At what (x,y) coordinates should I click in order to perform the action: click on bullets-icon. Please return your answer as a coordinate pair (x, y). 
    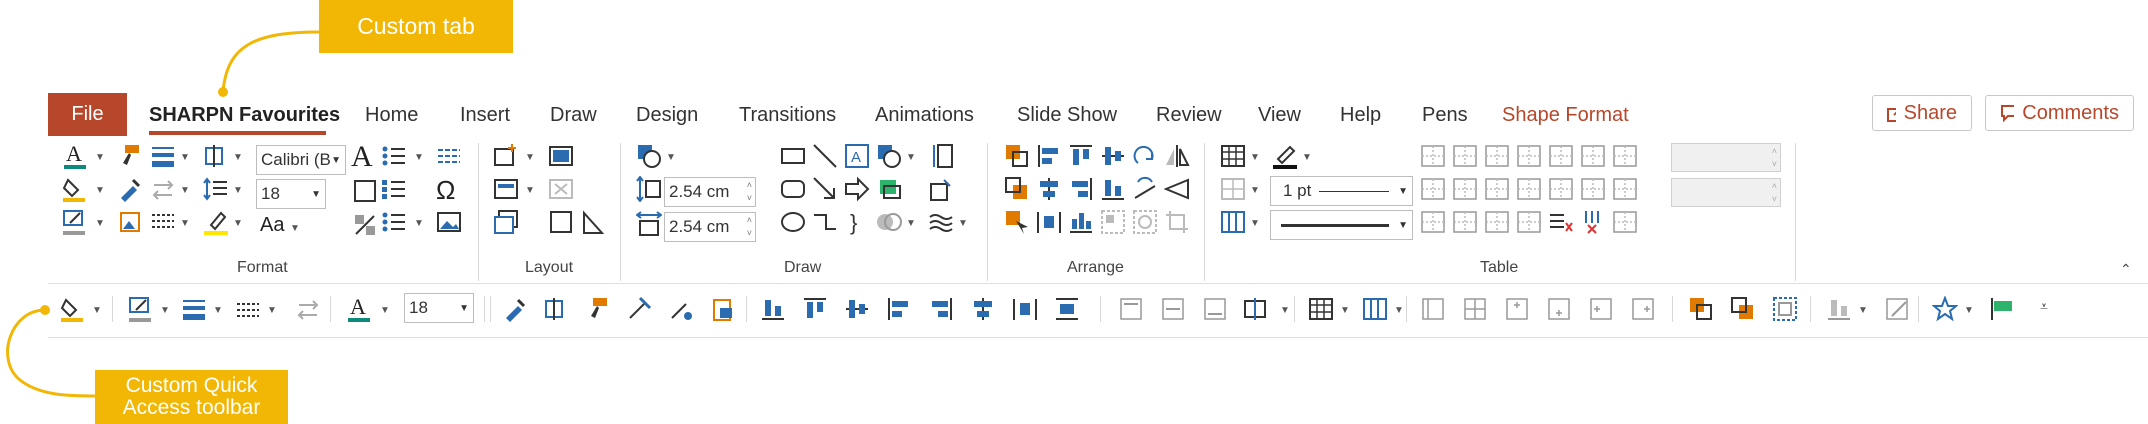
    Looking at the image, I should click on (394, 156).